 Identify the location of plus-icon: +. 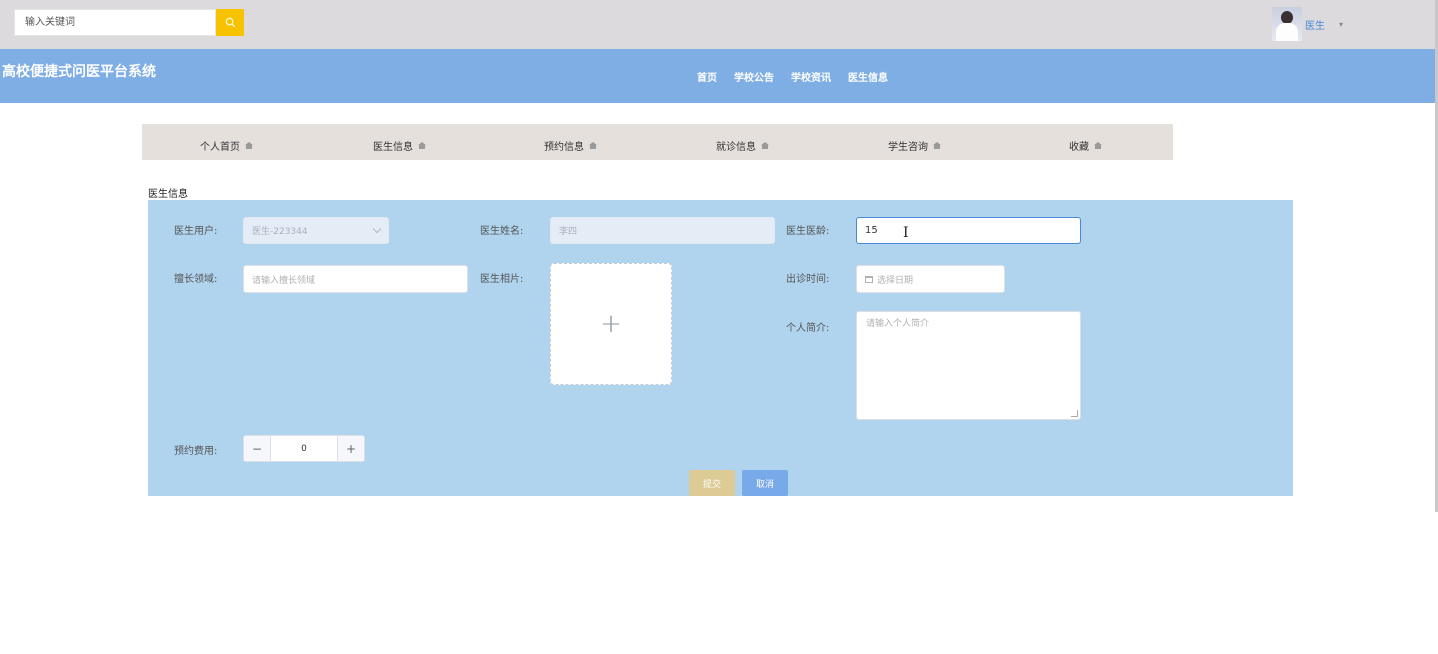
(611, 324).